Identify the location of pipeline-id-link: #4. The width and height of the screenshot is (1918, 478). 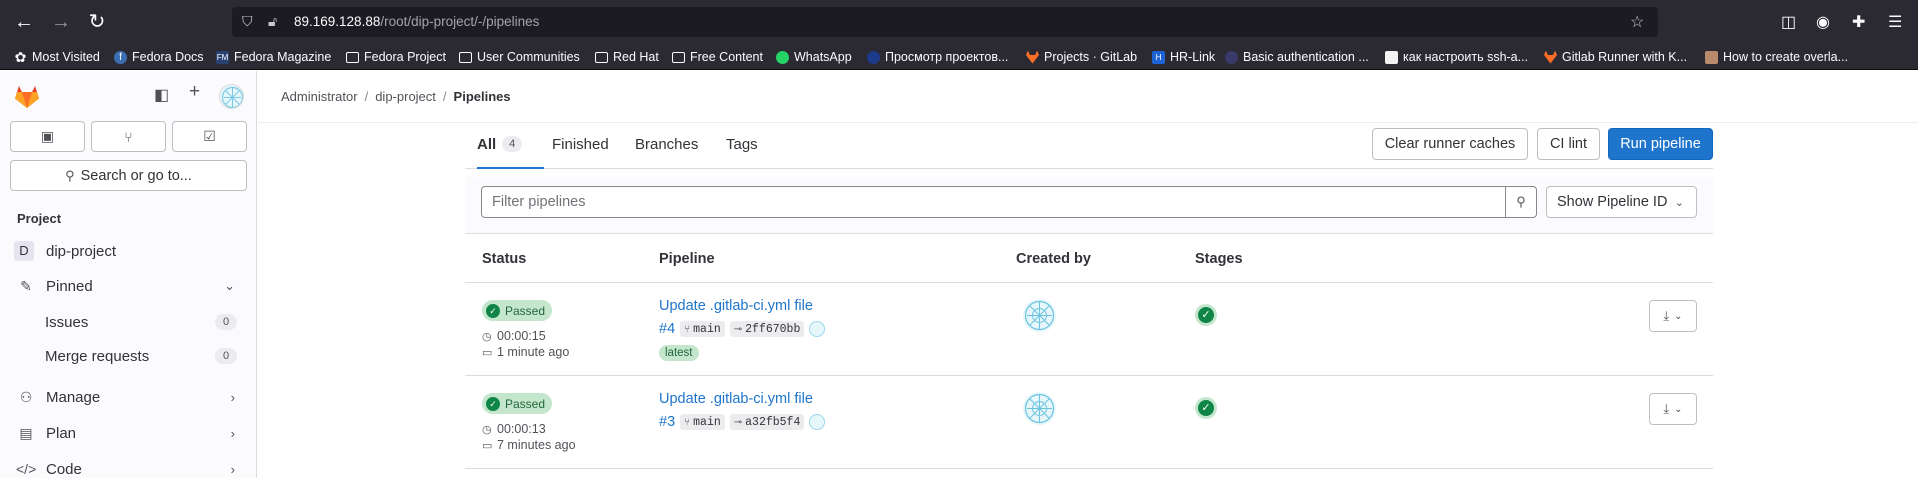
(667, 329).